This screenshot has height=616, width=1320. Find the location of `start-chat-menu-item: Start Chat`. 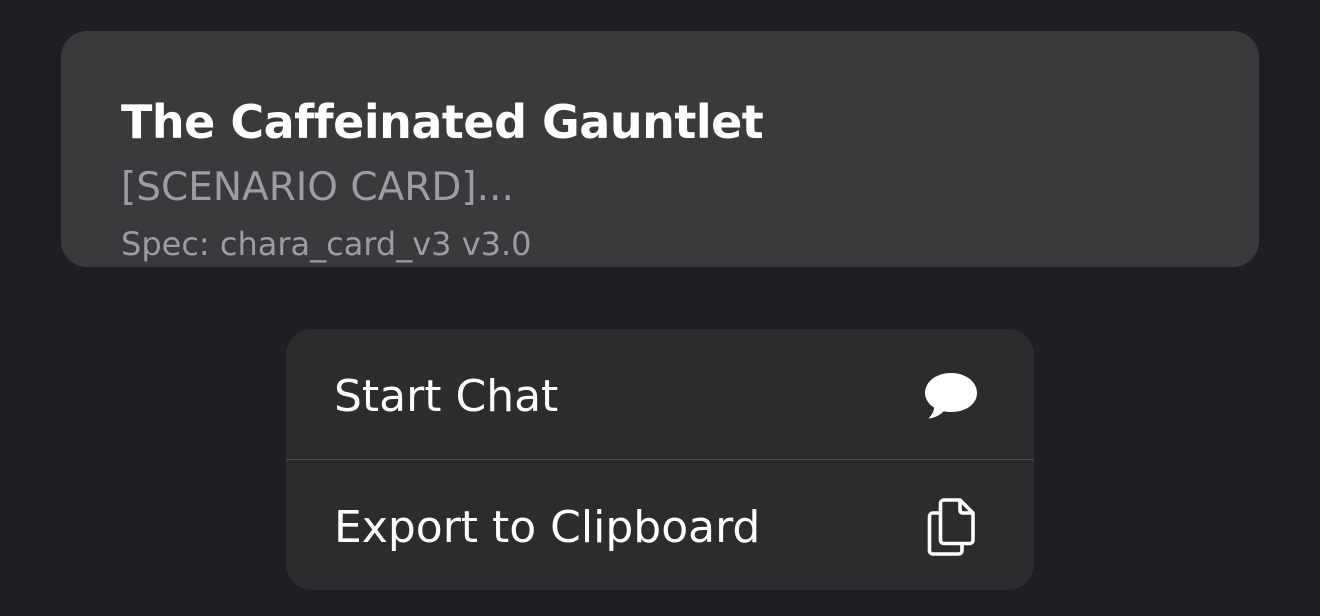

start-chat-menu-item: Start Chat is located at coordinates (660, 394).